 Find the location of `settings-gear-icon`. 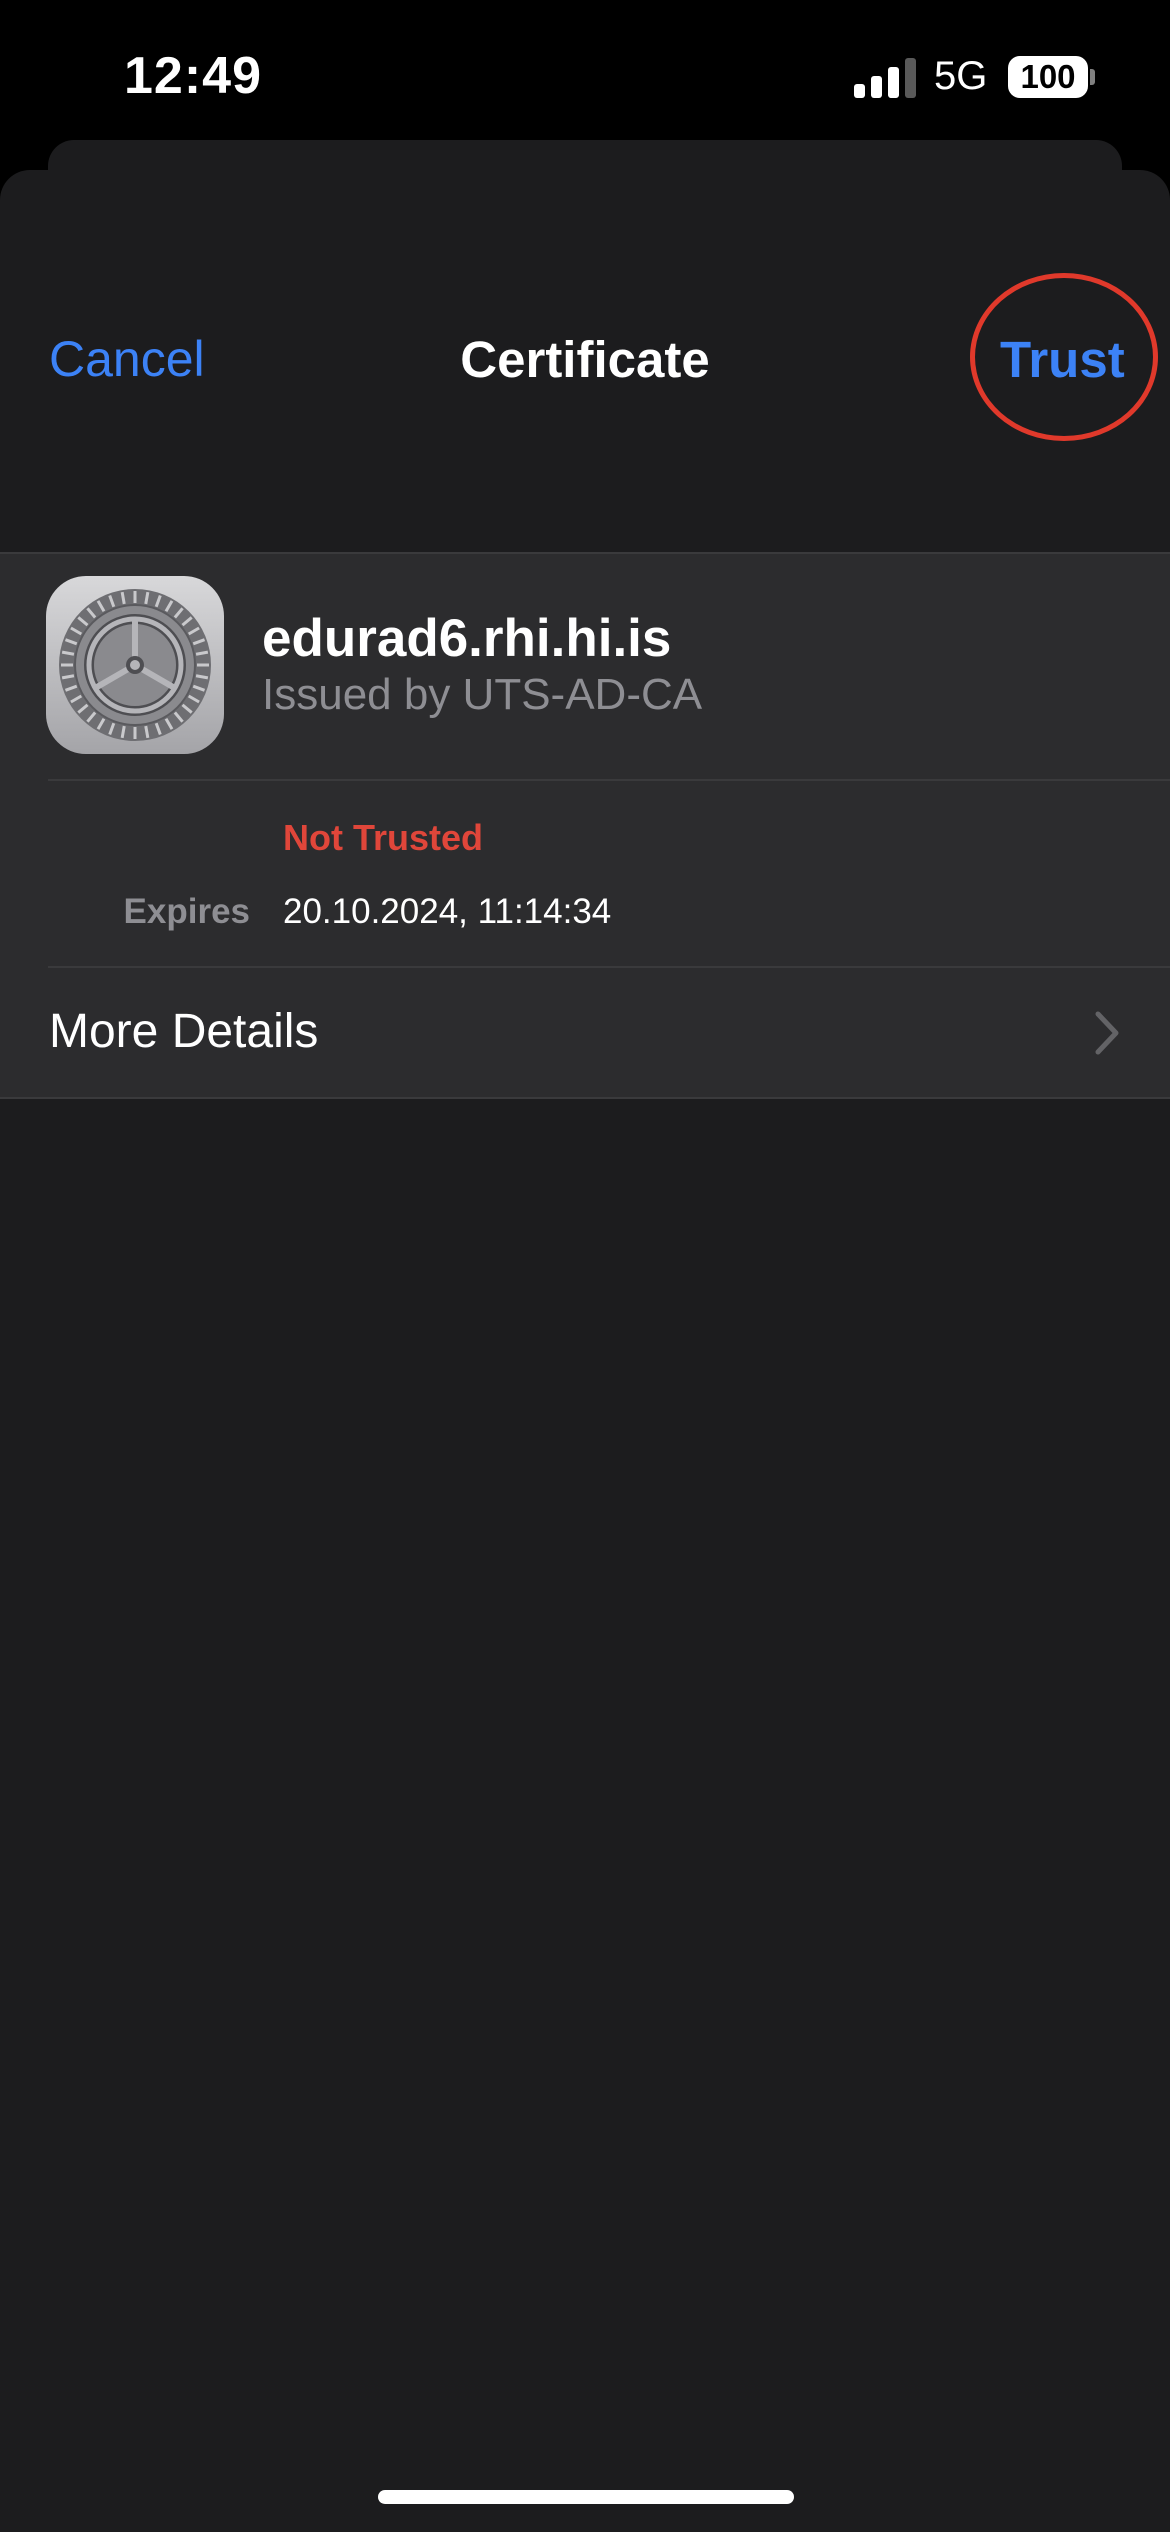

settings-gear-icon is located at coordinates (135, 665).